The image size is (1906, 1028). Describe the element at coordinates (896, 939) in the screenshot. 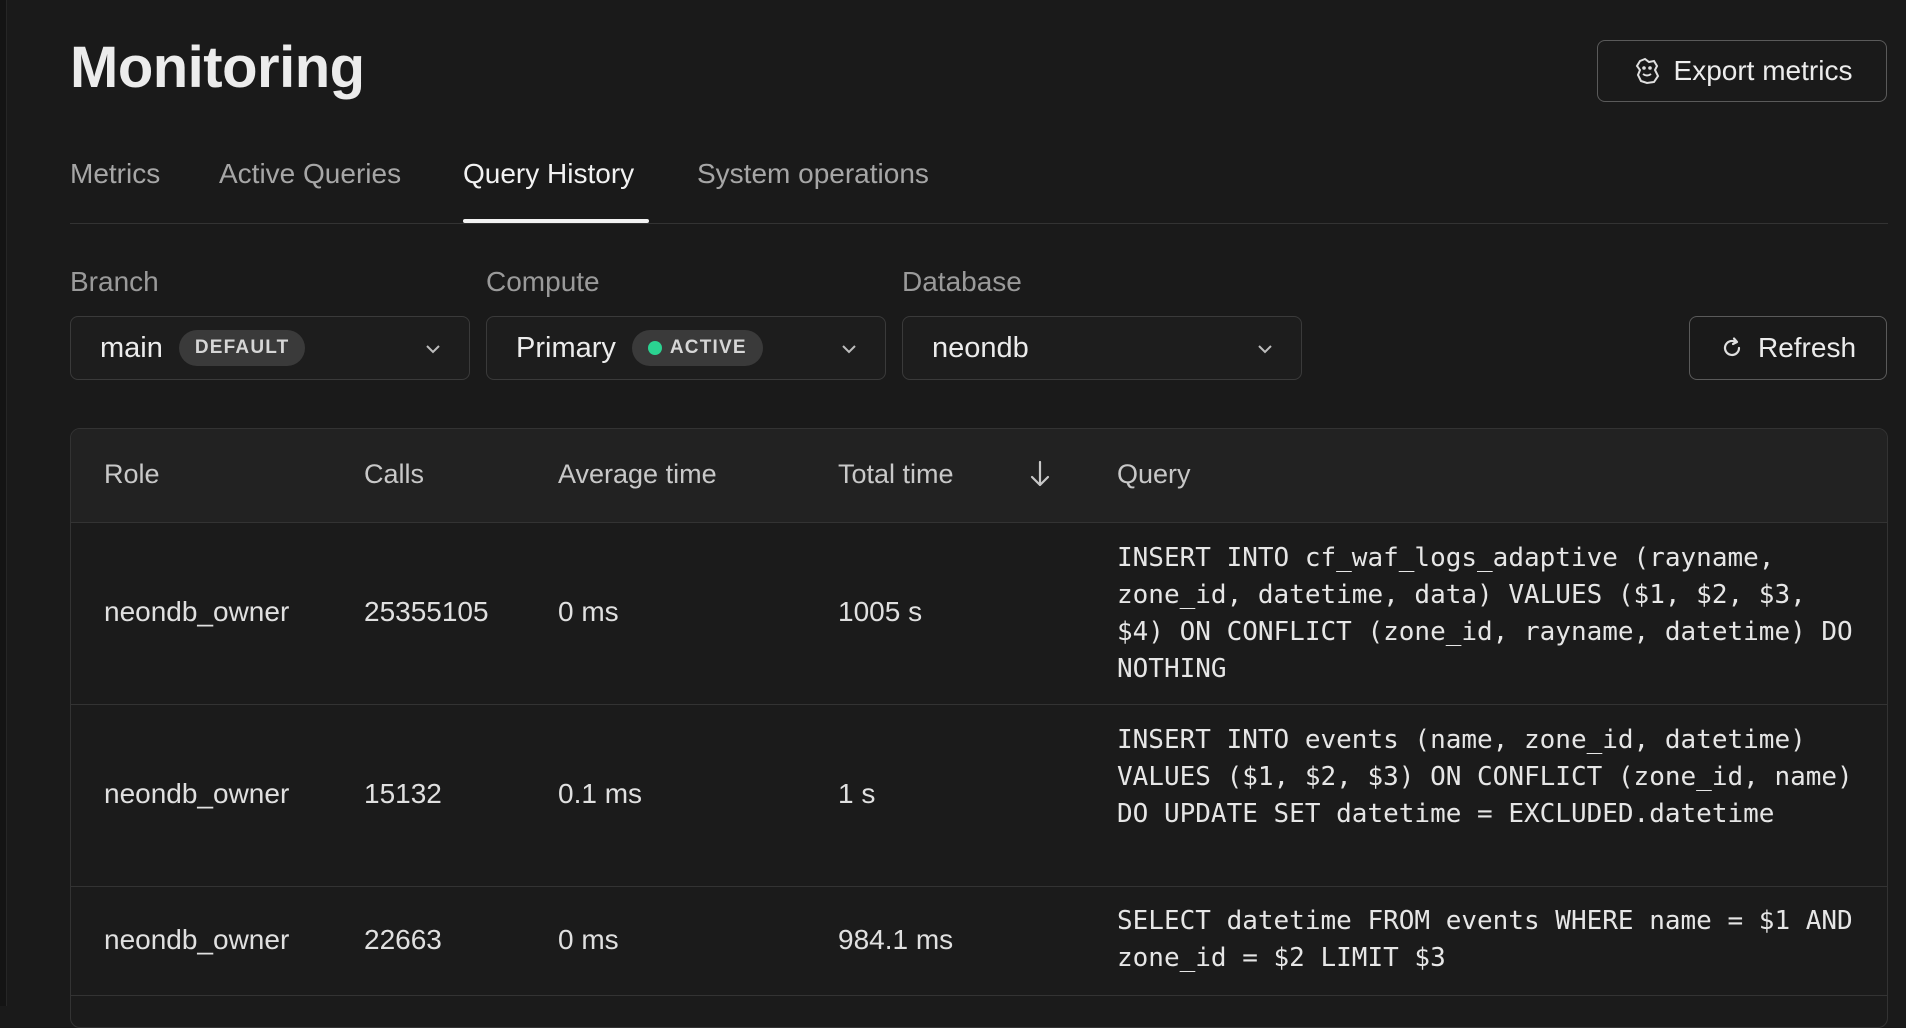

I see `total-time-cell: 984.1 ms` at that location.